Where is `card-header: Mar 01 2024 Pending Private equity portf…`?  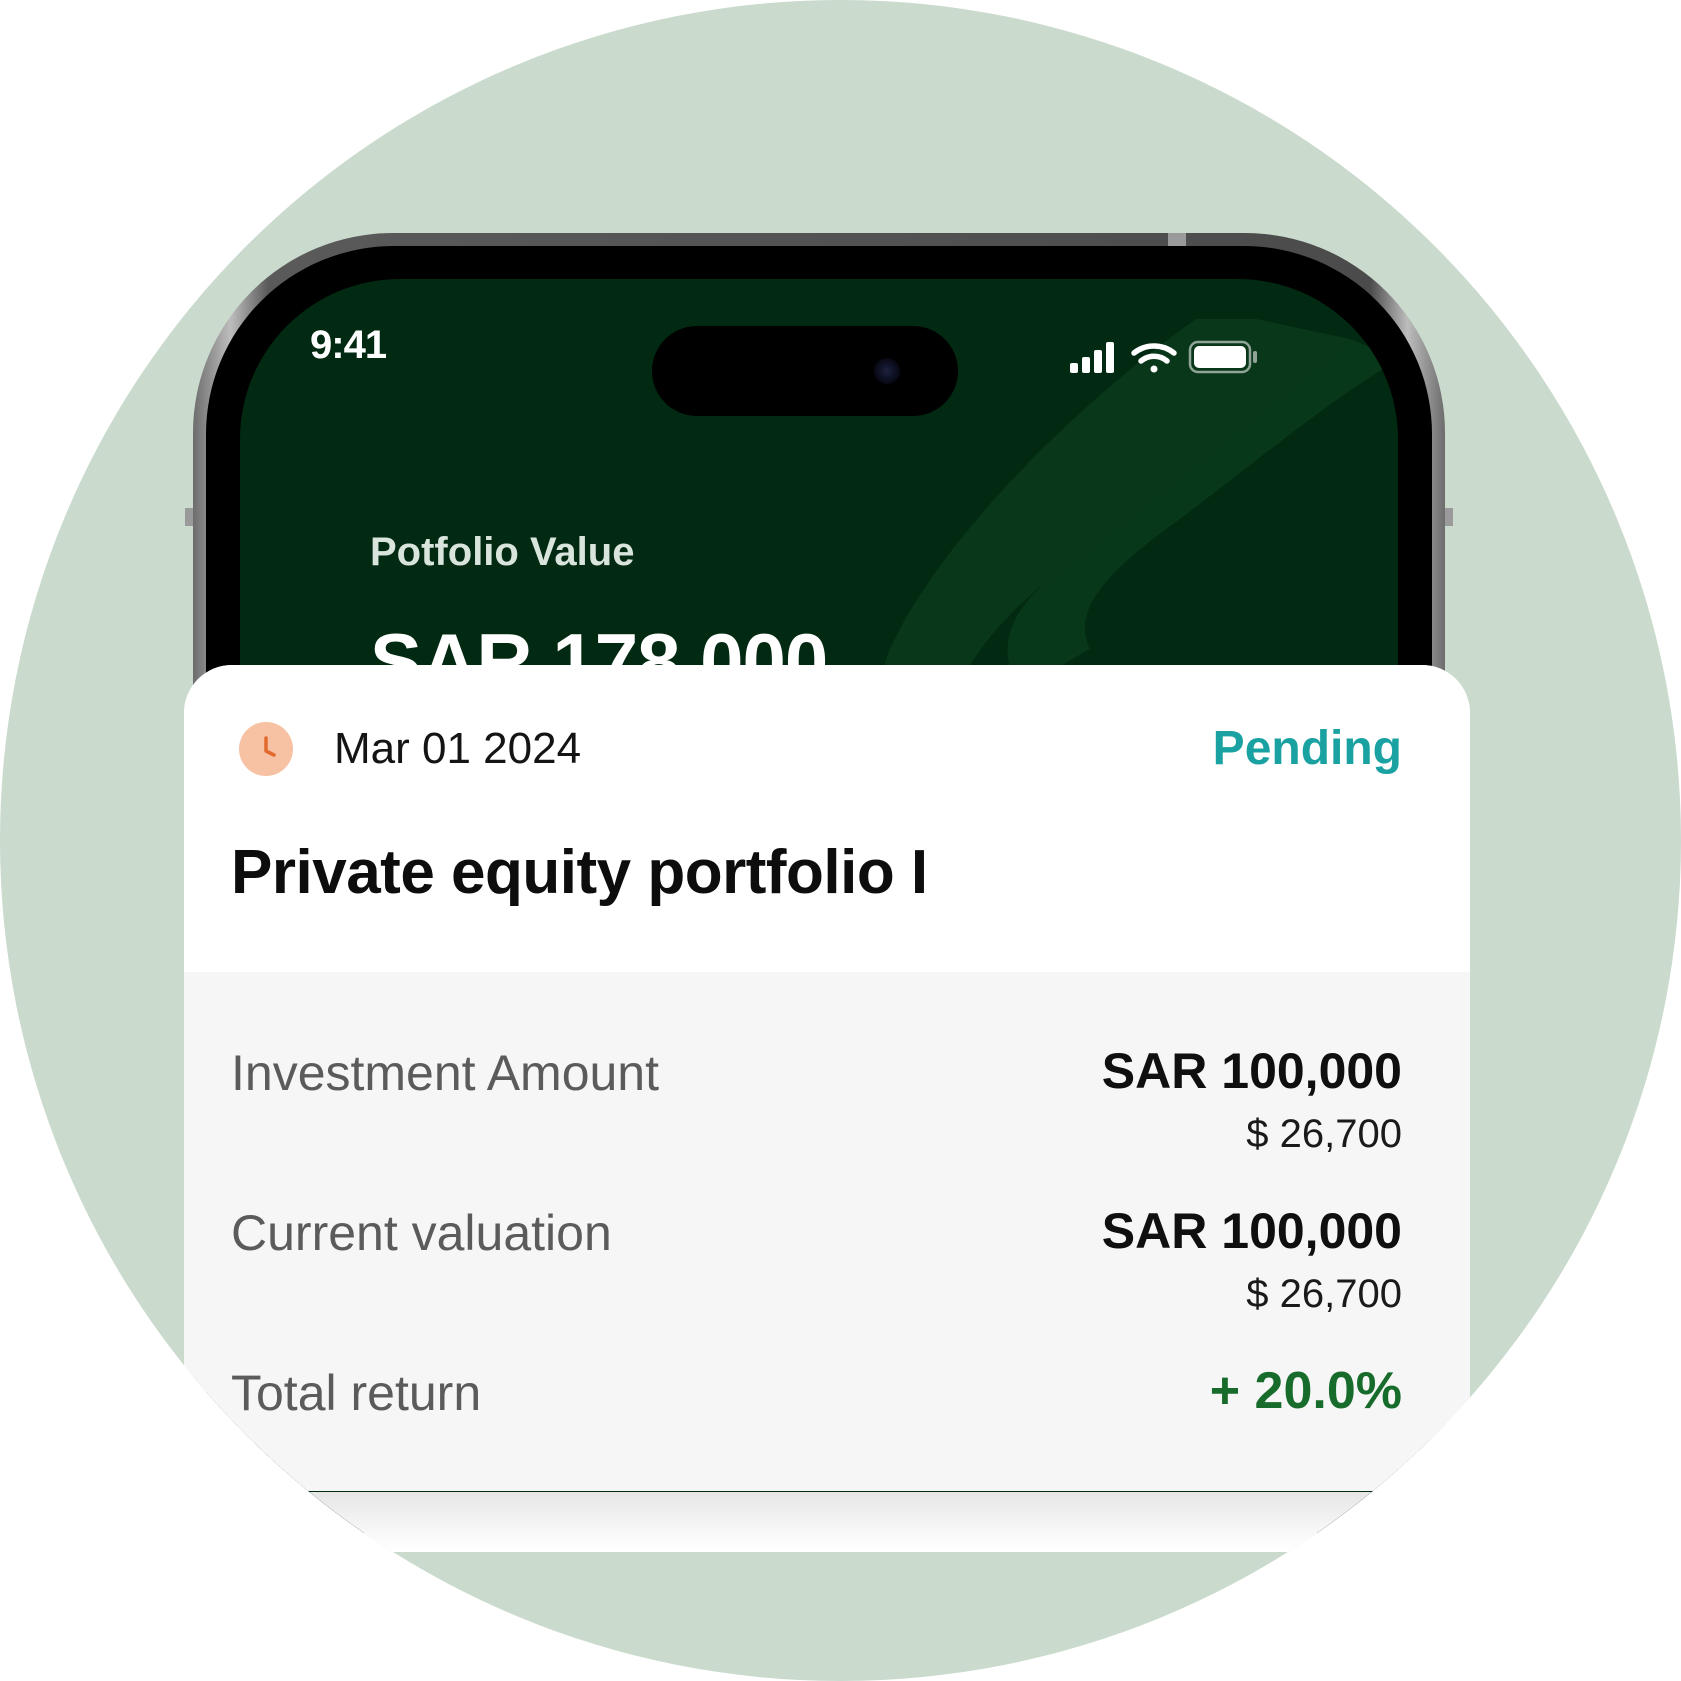
card-header: Mar 01 2024 Pending Private equity portf… is located at coordinates (827, 818).